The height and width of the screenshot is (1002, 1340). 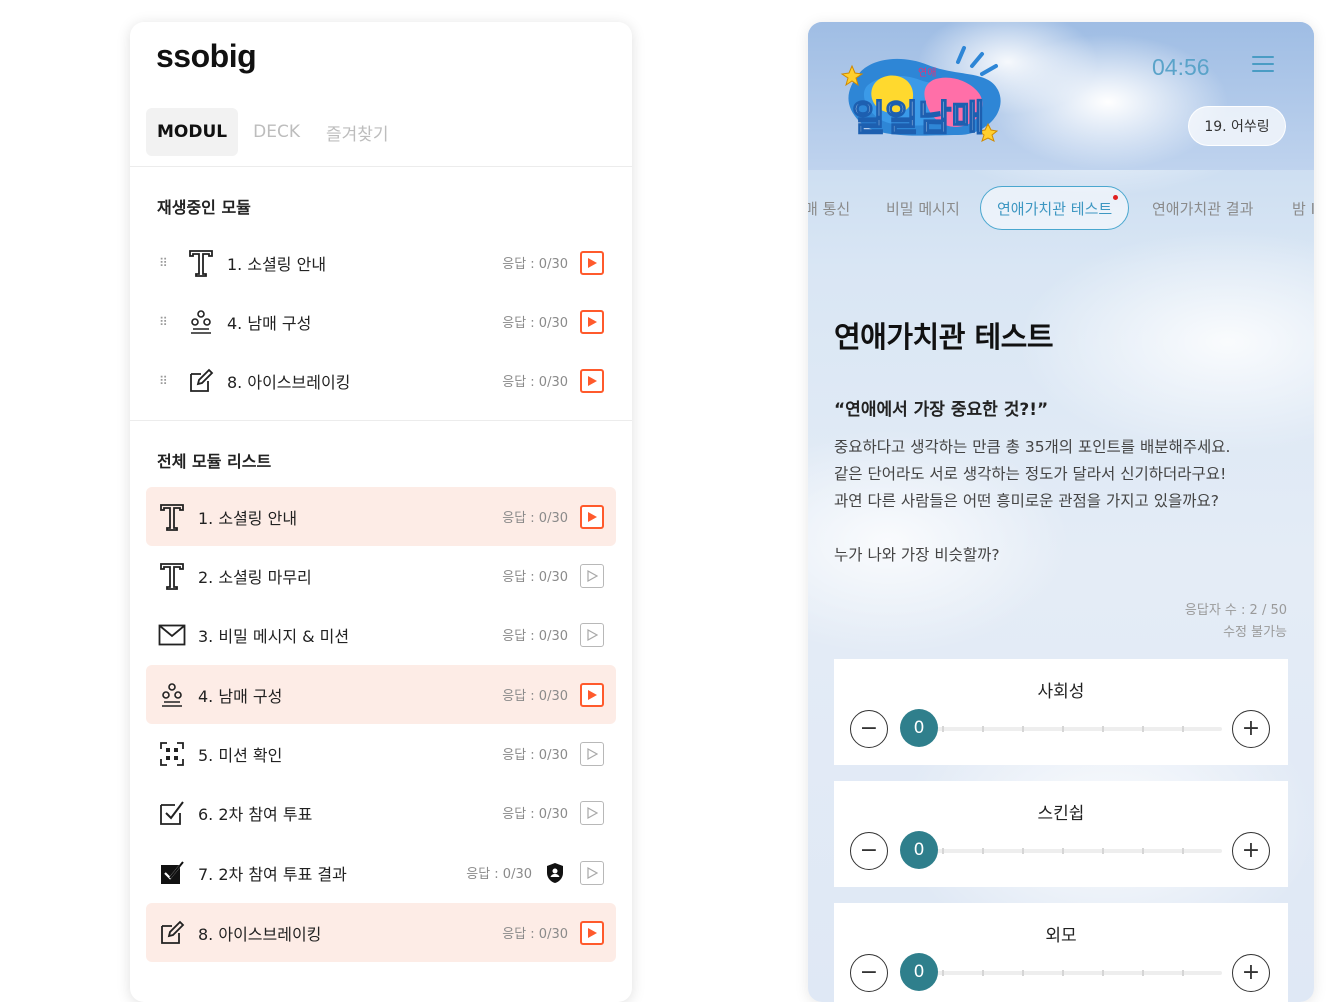 I want to click on module-title: 7. 2차 참여 투표 결과, so click(x=272, y=874).